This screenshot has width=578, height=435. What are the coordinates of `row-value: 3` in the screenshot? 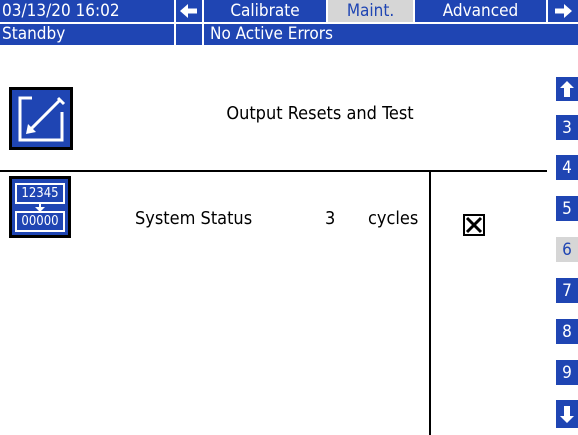 It's located at (330, 218).